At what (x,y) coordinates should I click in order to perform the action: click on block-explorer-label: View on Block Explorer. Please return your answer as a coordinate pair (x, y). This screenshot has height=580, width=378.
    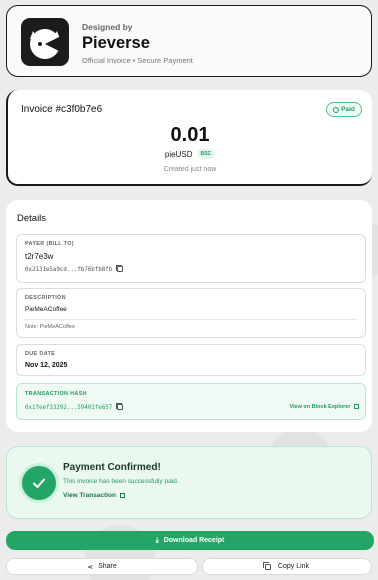
    Looking at the image, I should click on (320, 407).